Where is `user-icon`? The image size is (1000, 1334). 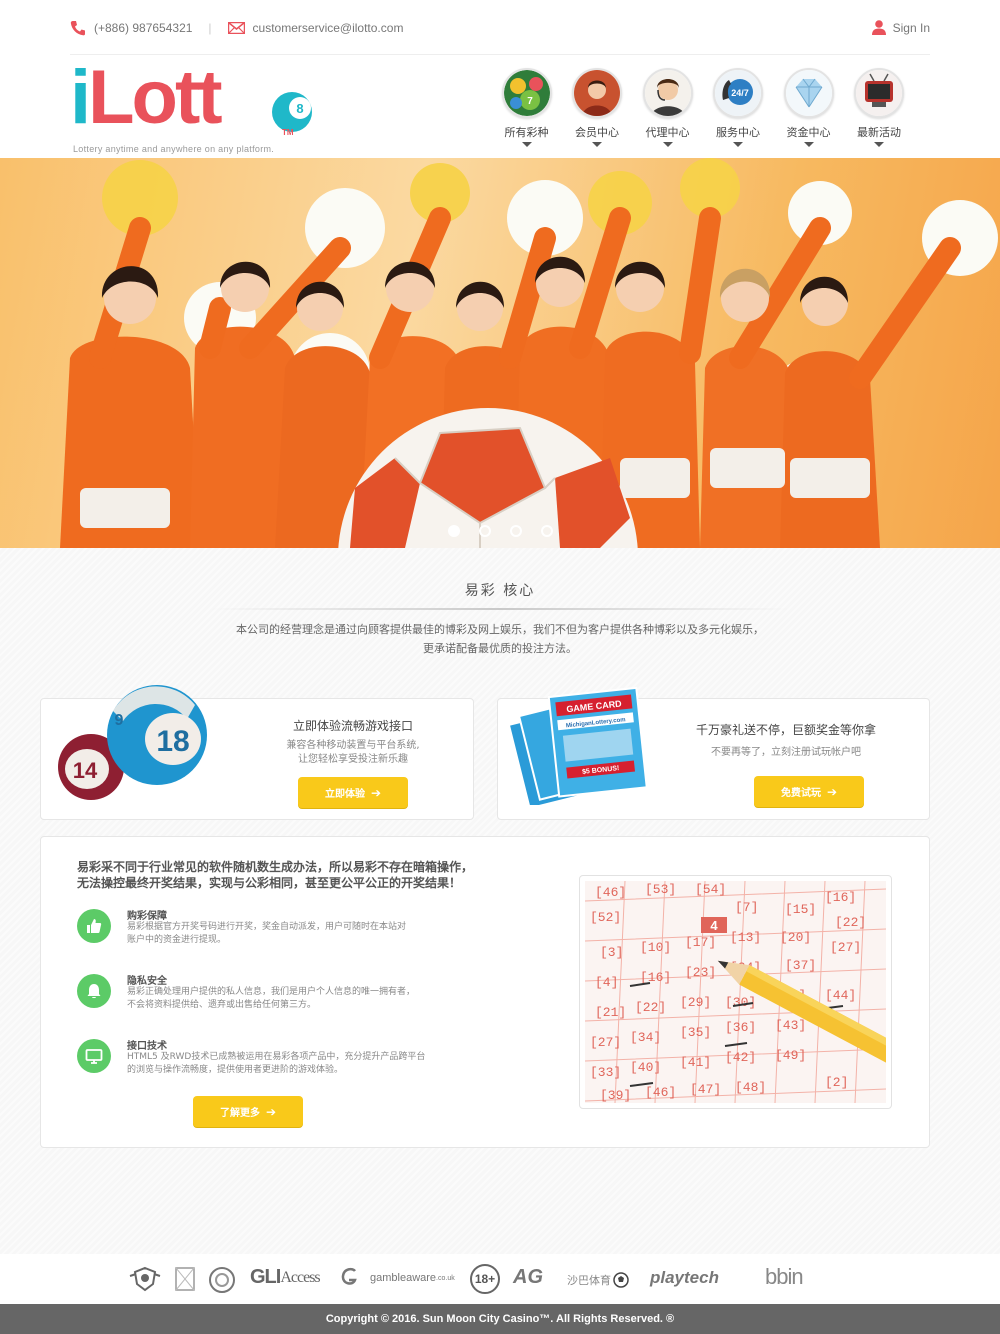 user-icon is located at coordinates (878, 27).